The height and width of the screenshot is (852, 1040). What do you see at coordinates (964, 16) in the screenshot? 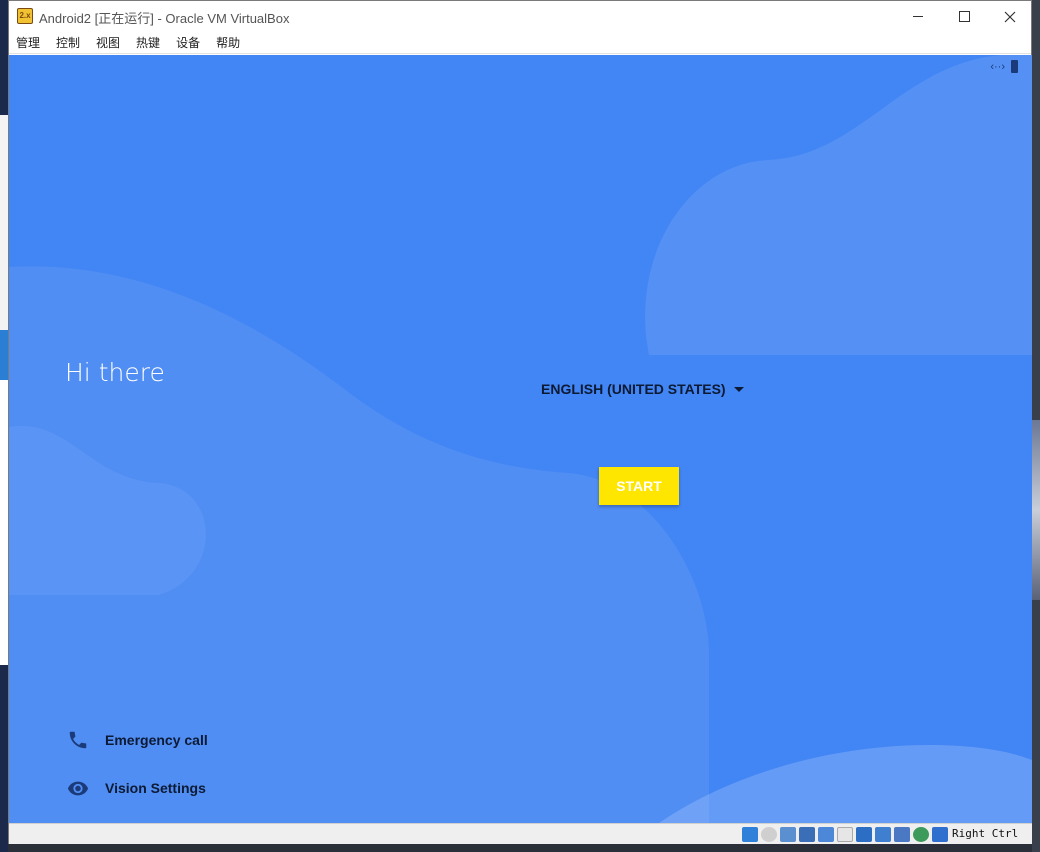
I see `maximize-button` at bounding box center [964, 16].